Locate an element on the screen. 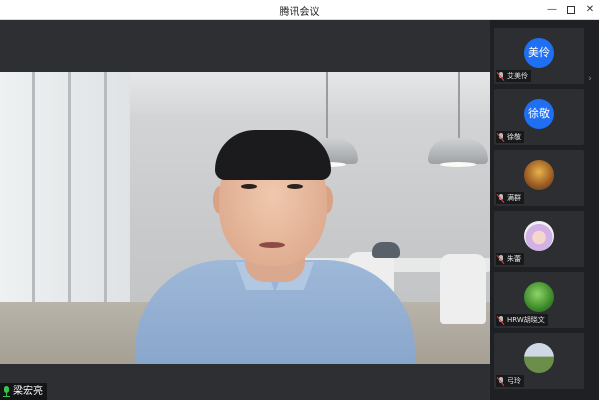 This screenshot has height=400, width=599. maximize-button is located at coordinates (571, 10).